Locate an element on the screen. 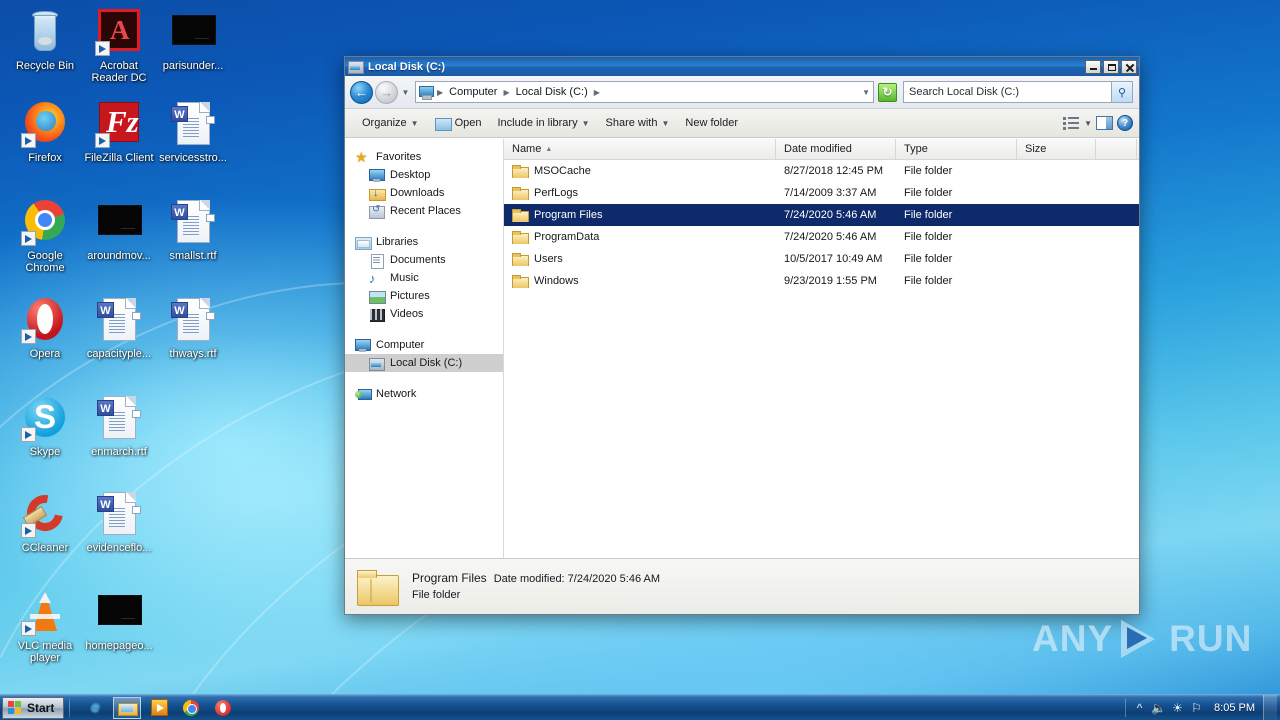  table-row: Windows 9/23/2019 1:55 PM File folder is located at coordinates (821, 281).